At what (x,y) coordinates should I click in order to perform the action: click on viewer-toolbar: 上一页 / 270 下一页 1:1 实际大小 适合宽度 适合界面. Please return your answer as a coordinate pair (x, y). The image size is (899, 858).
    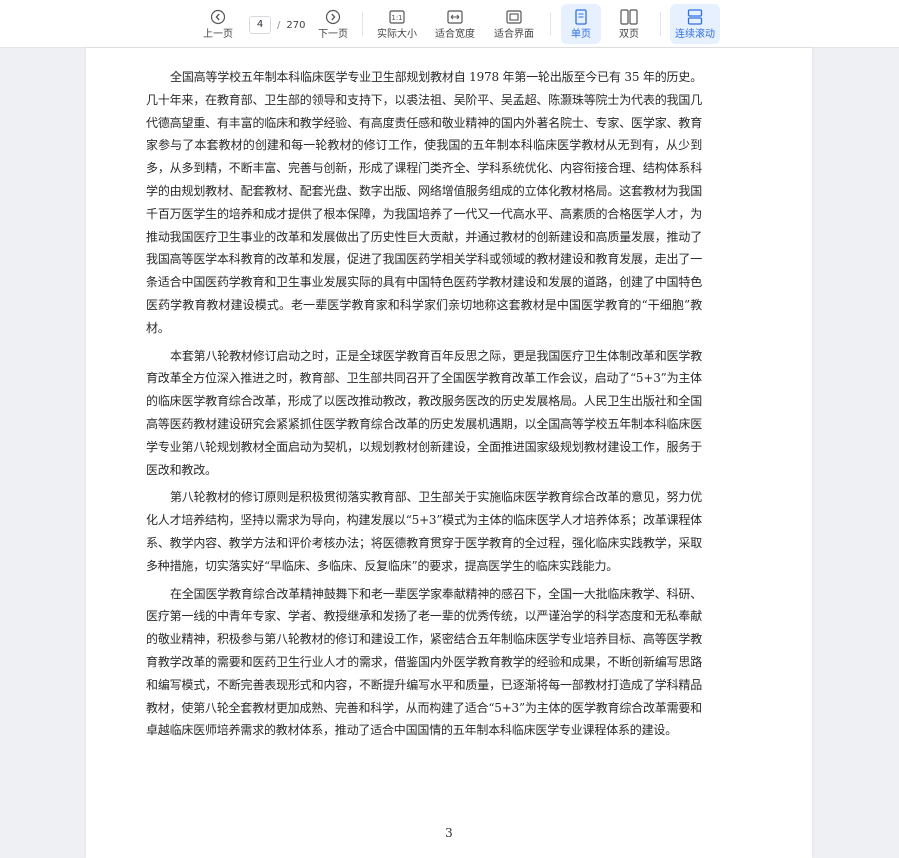
    Looking at the image, I should click on (449, 24).